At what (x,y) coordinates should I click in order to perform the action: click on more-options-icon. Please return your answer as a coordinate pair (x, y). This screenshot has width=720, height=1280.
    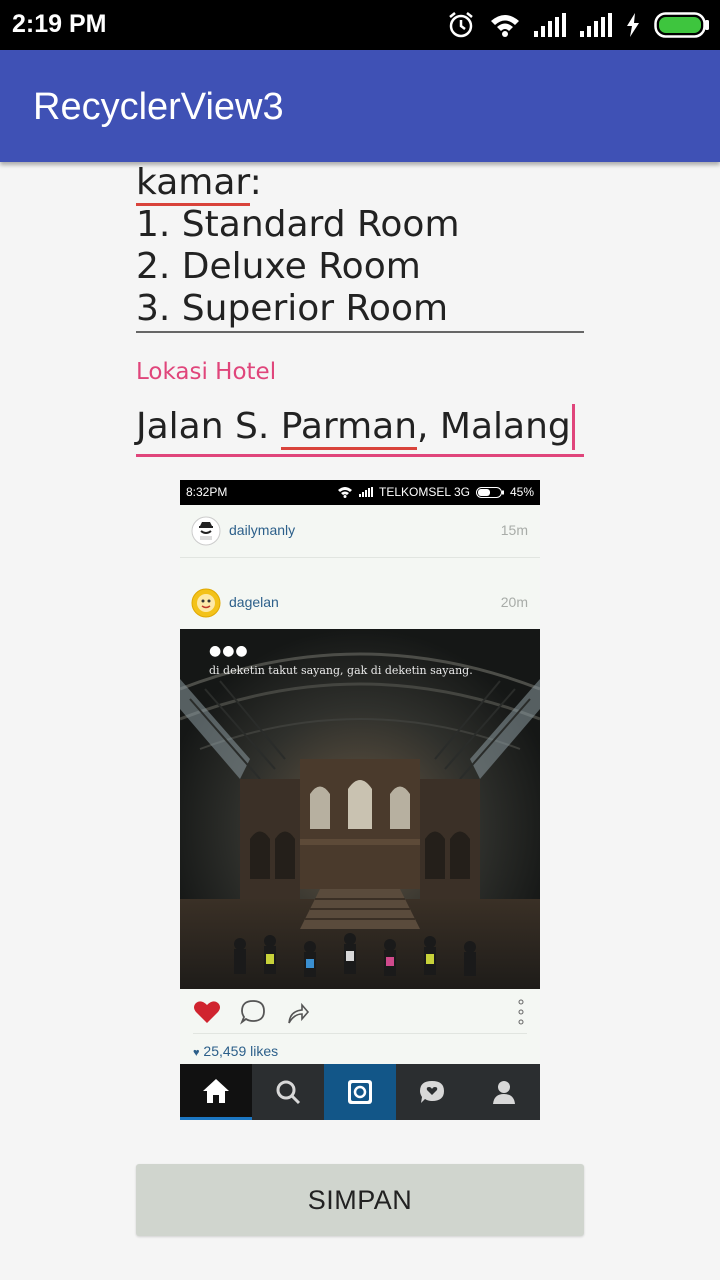
    Looking at the image, I should click on (521, 1012).